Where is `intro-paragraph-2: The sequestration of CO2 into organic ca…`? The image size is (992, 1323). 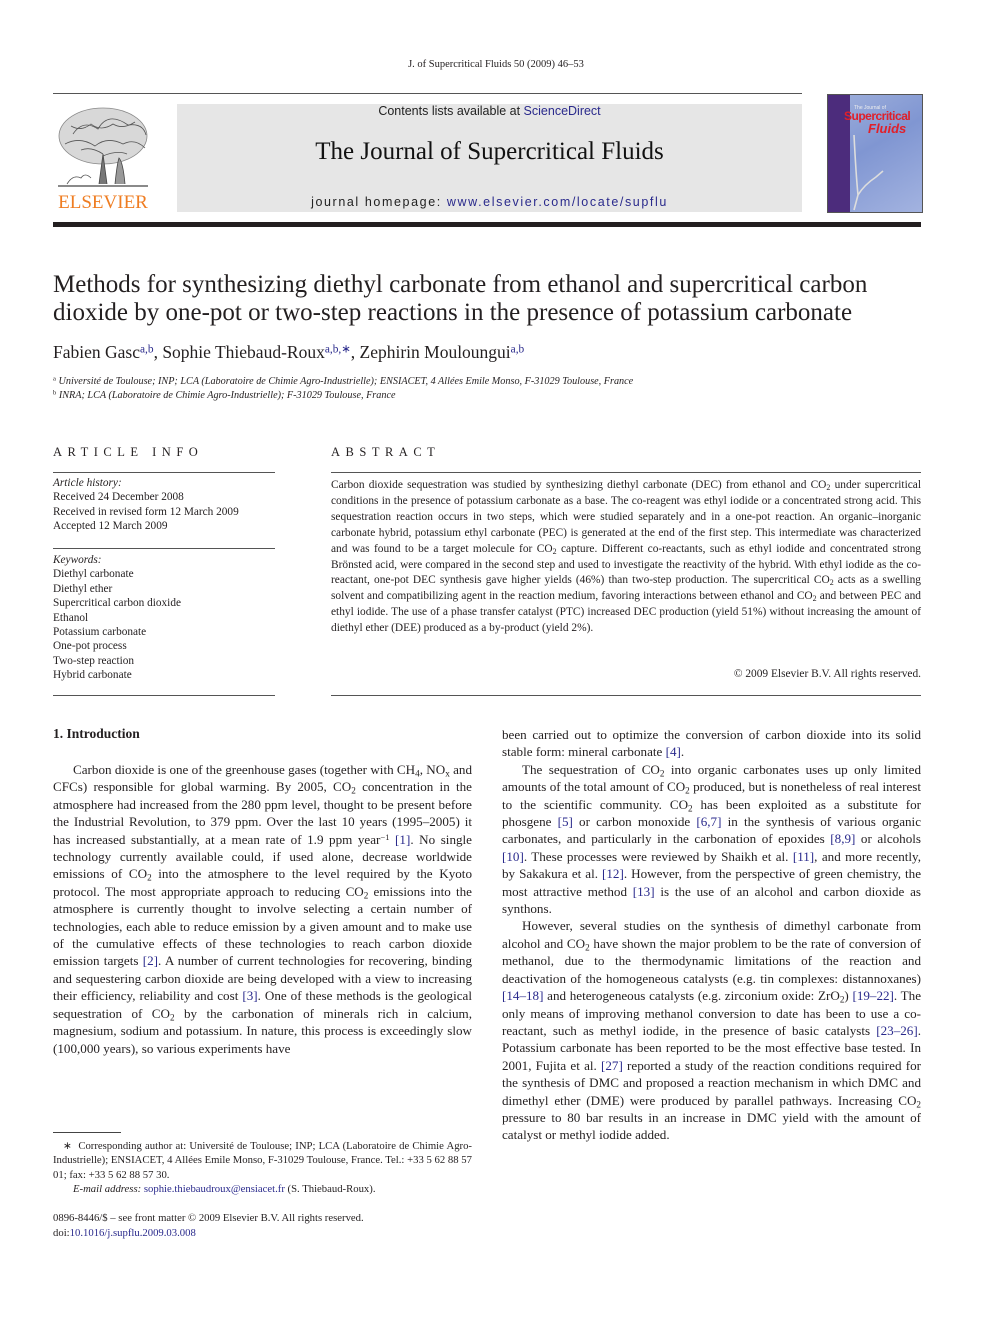
intro-paragraph-2: The sequestration of CO2 into organic ca… is located at coordinates (711, 839).